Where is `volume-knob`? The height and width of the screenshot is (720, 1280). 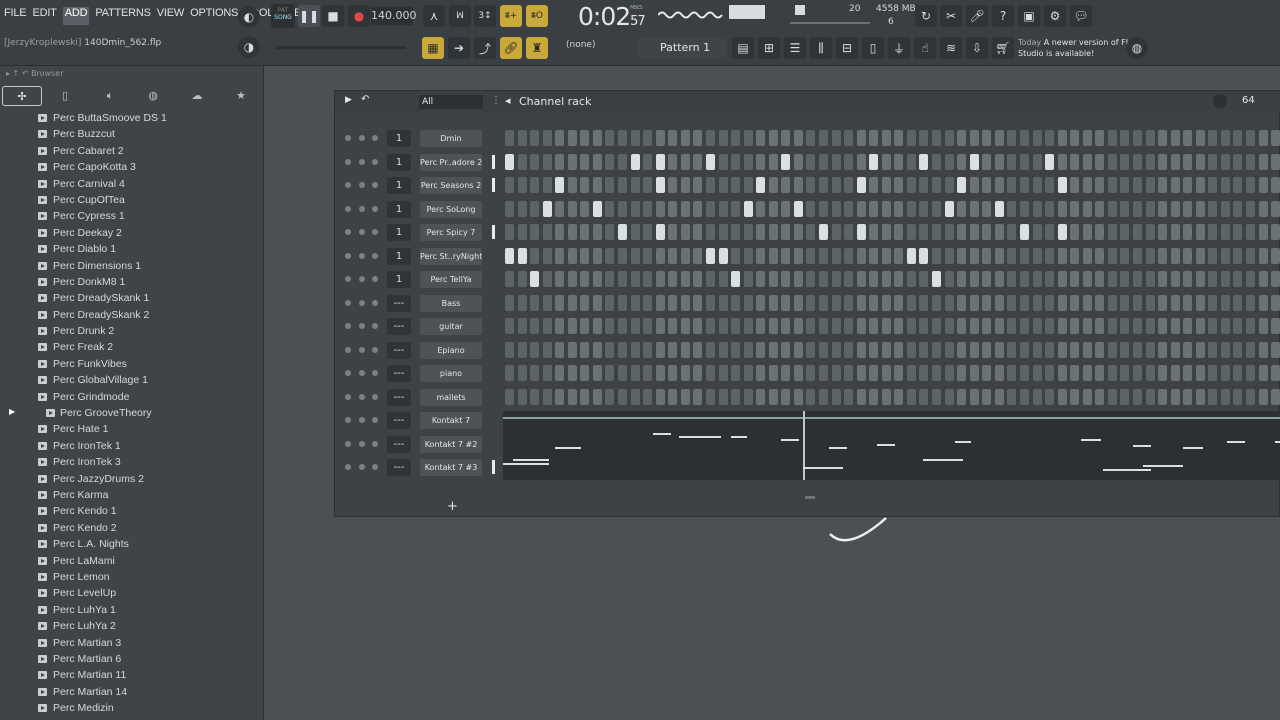
volume-knob is located at coordinates (375, 232).